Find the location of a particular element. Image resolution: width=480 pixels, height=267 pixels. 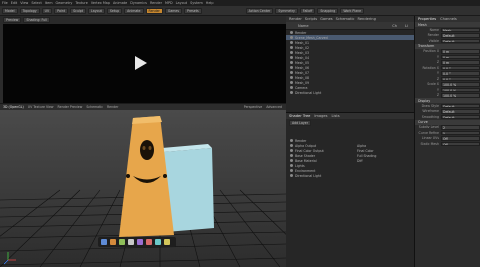

toolbar-falloff: Falloff is located at coordinates (307, 10).